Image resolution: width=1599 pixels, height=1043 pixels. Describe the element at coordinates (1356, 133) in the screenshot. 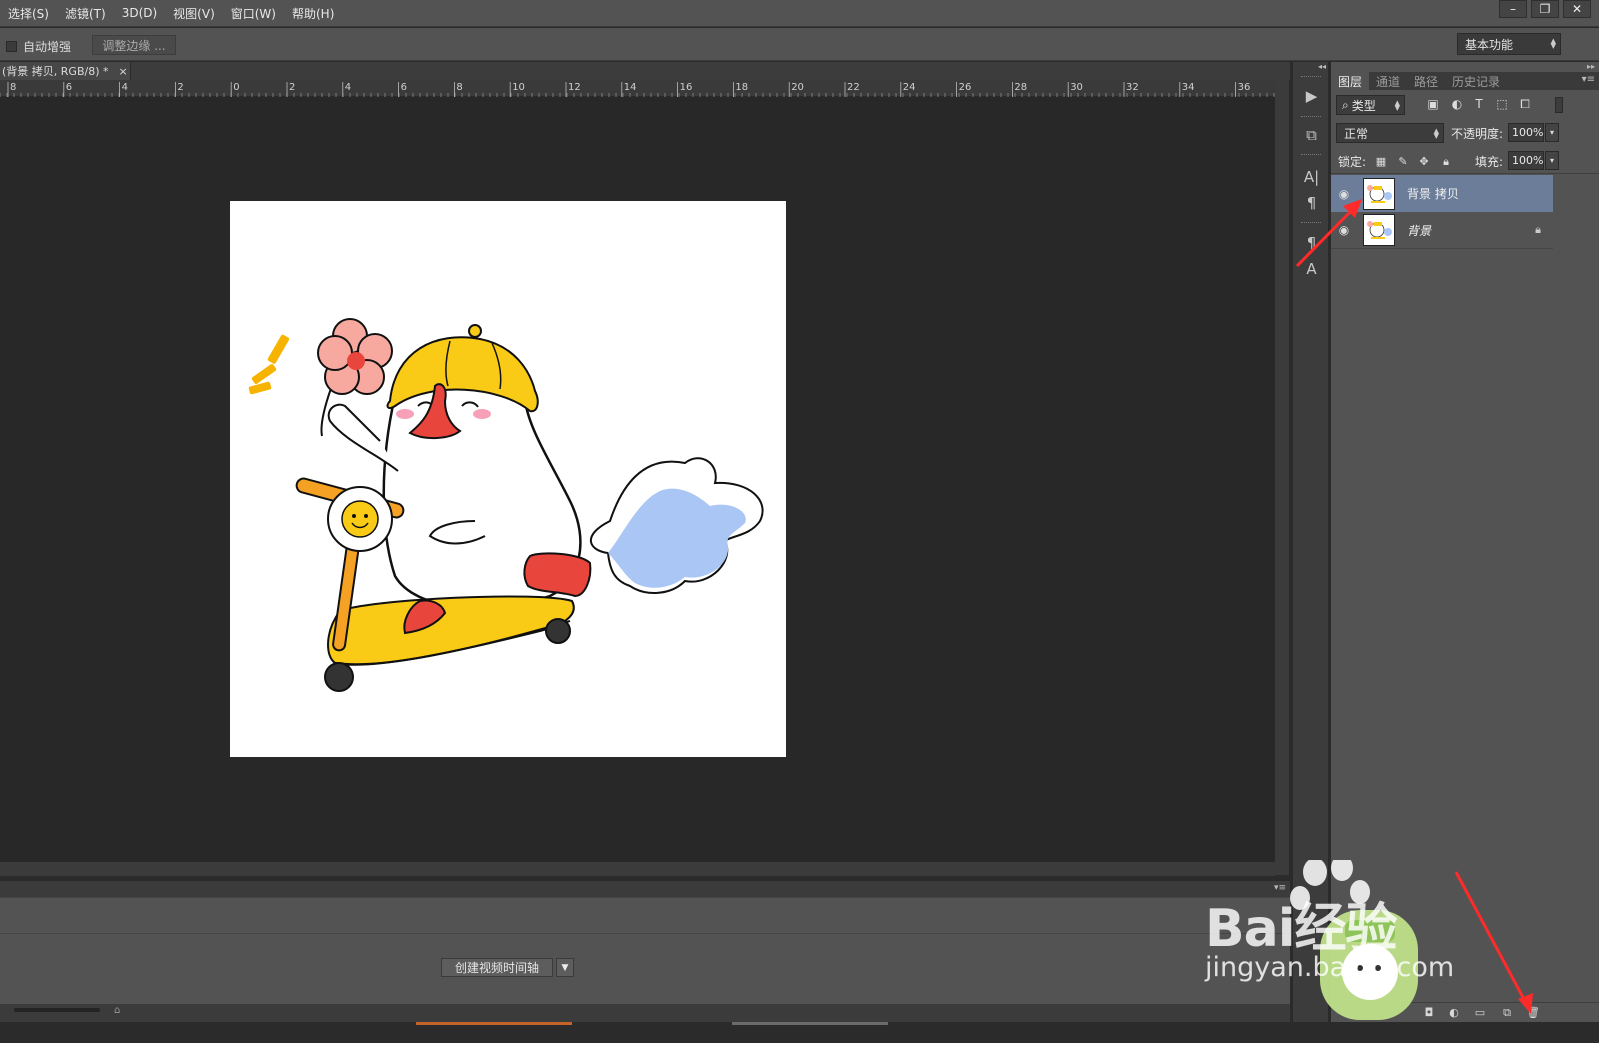

I see `blend-mode-label: 正常` at that location.